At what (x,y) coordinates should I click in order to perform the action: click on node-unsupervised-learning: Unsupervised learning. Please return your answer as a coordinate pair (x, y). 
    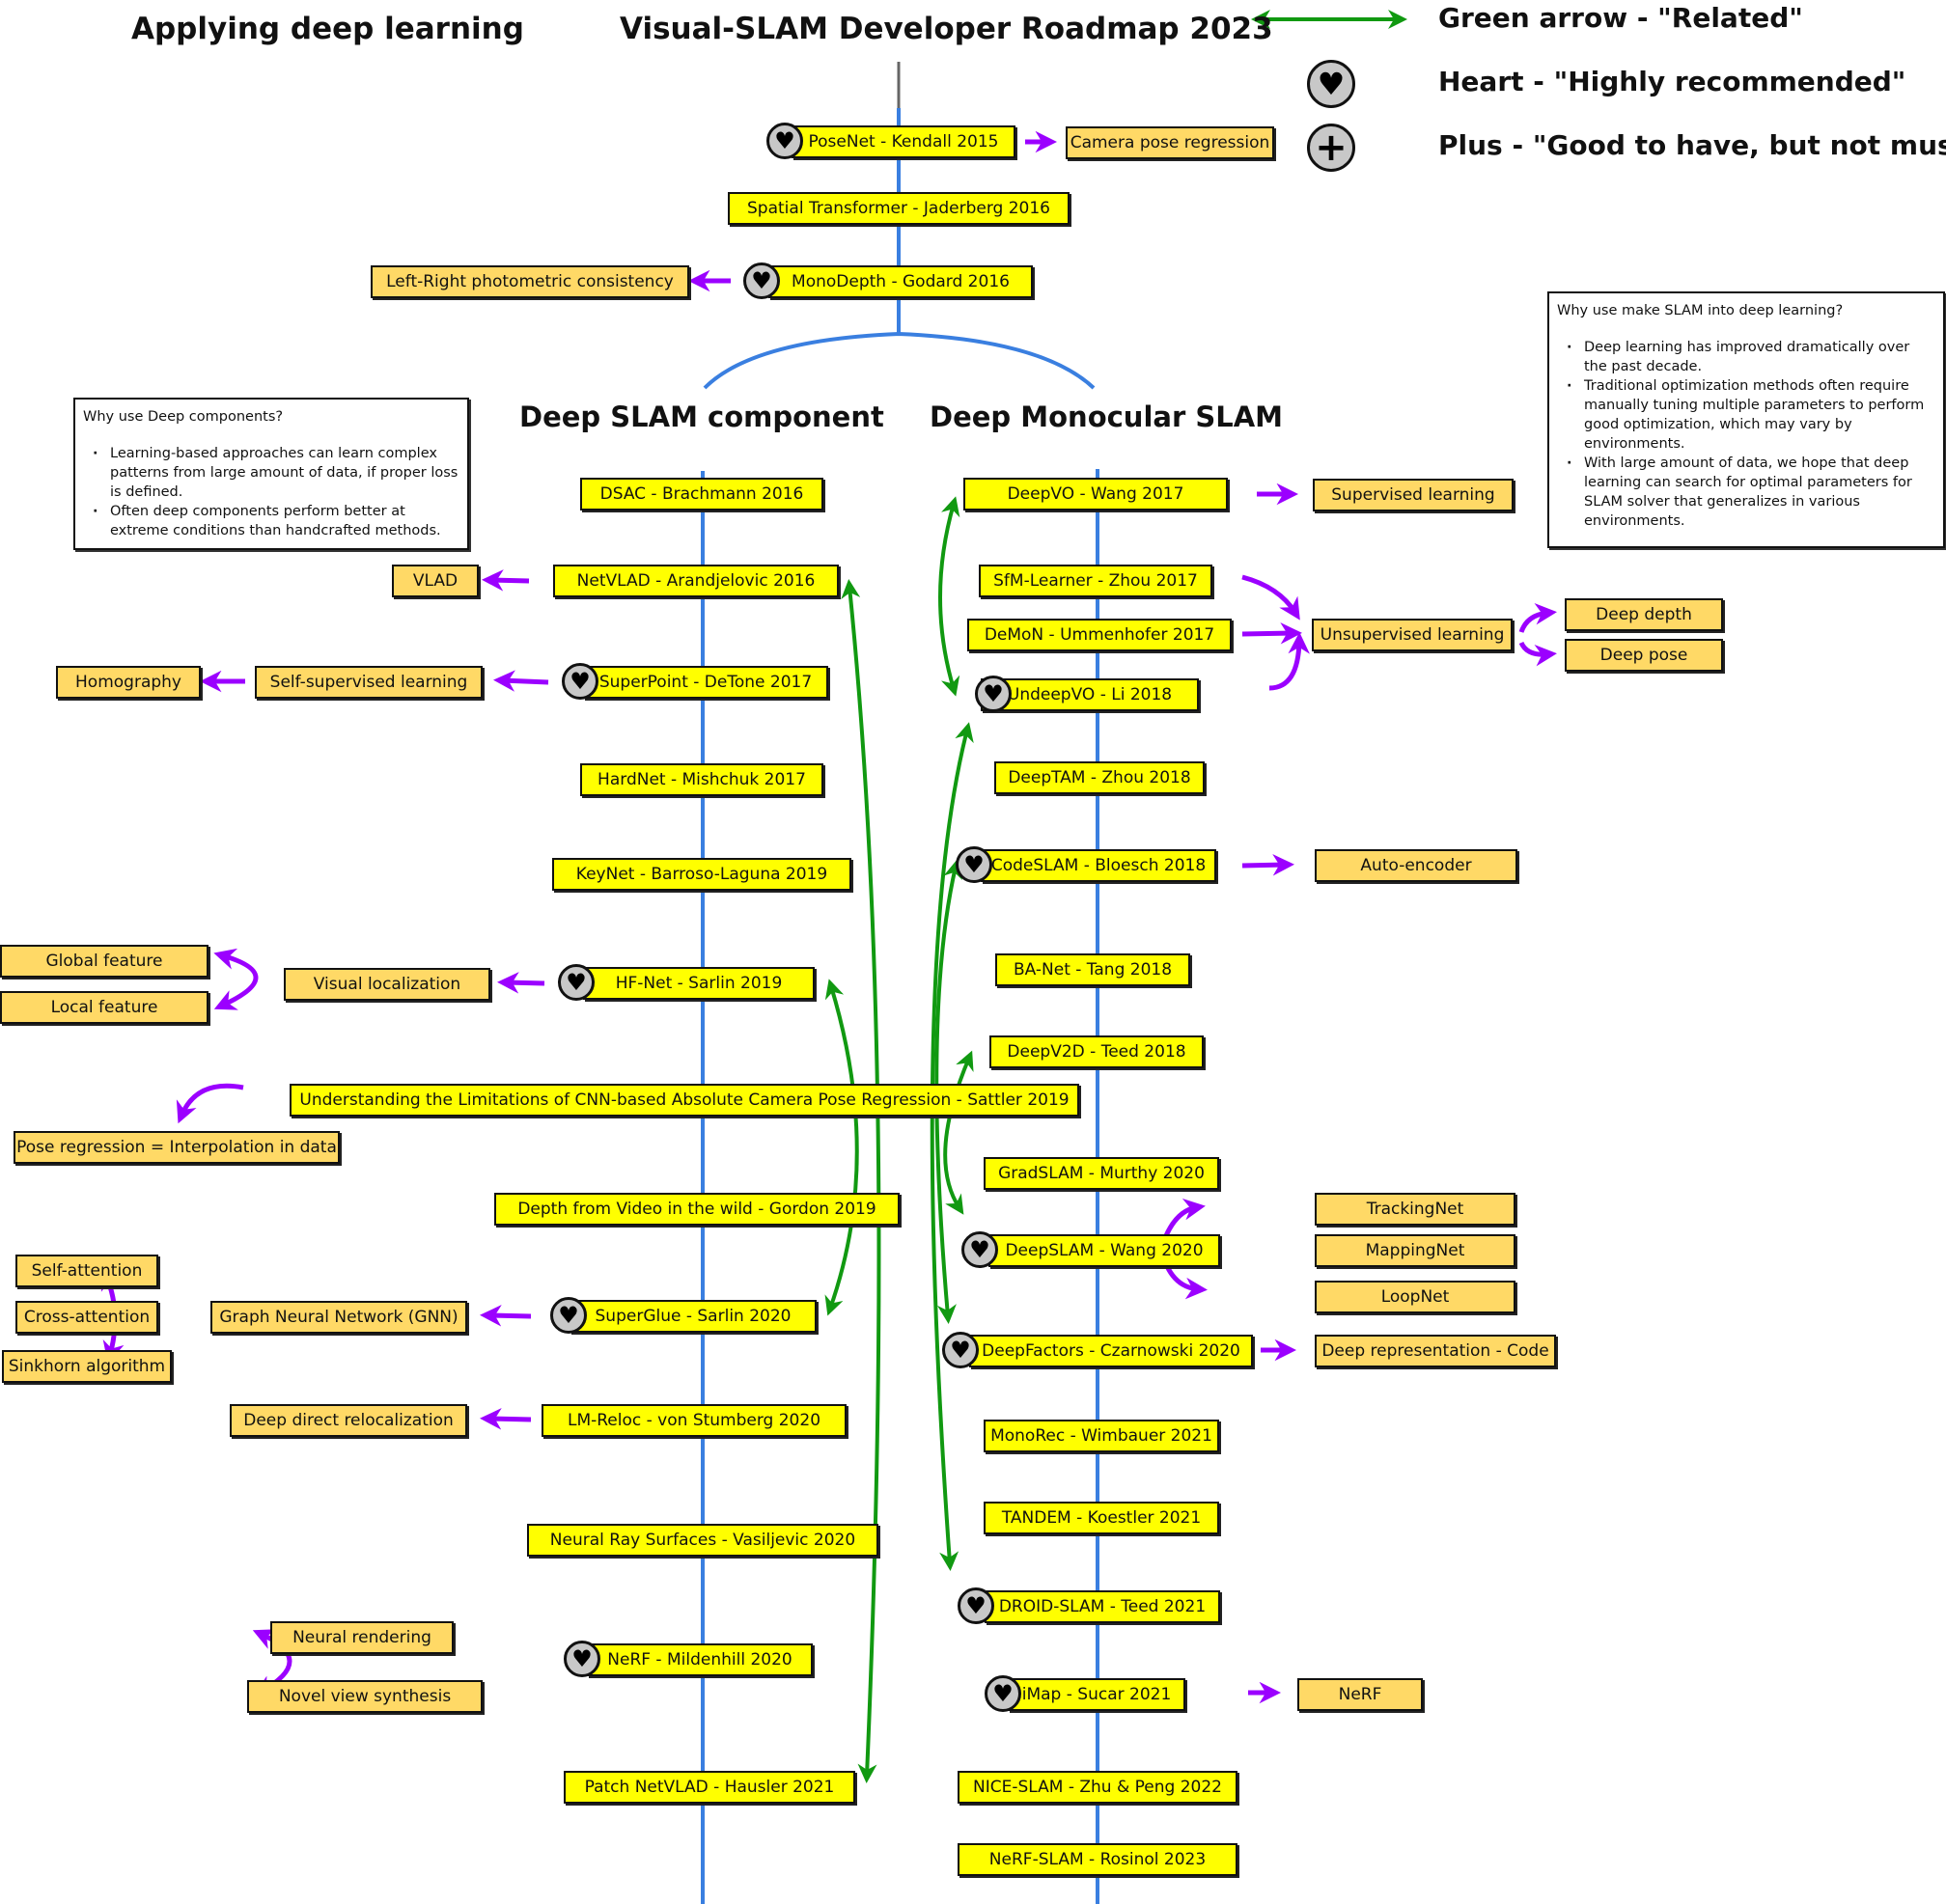
    Looking at the image, I should click on (1412, 635).